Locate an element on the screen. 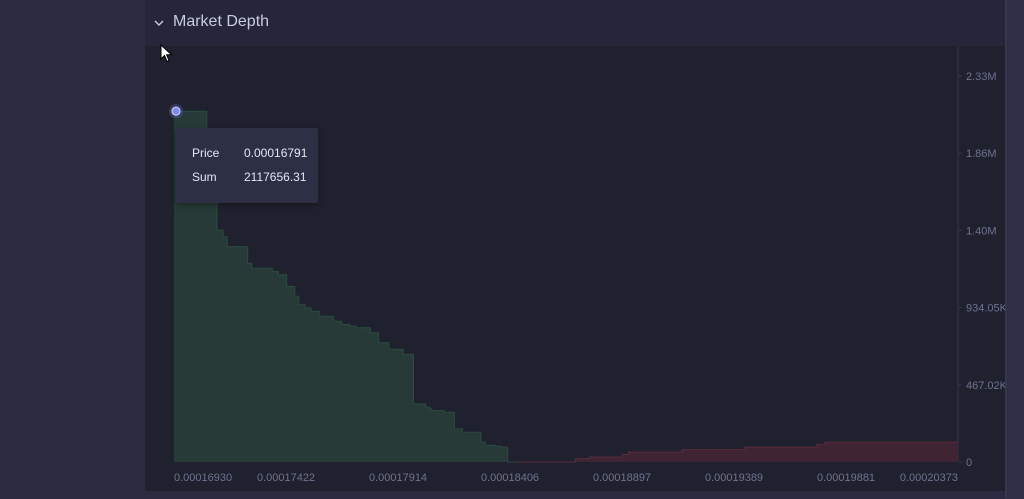 This screenshot has height=499, width=1024. tooltip-sum-value: 2117656.31 is located at coordinates (275, 177).